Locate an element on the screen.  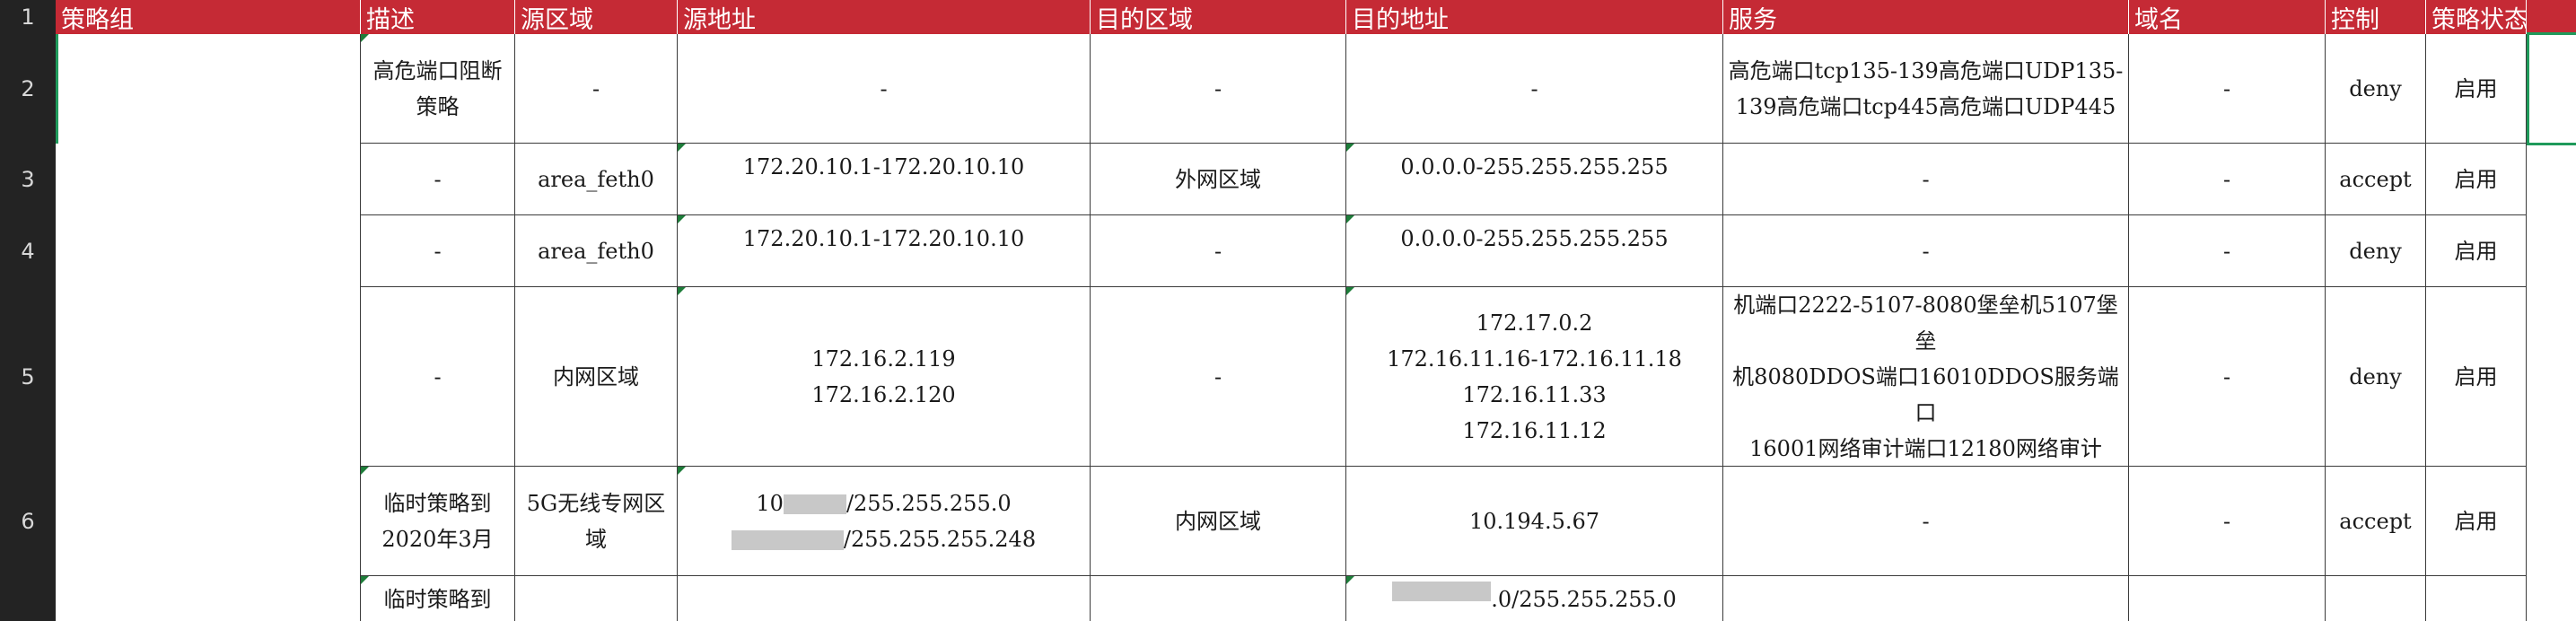
table-cell-destination-zone: 内网区域 is located at coordinates (1218, 521).